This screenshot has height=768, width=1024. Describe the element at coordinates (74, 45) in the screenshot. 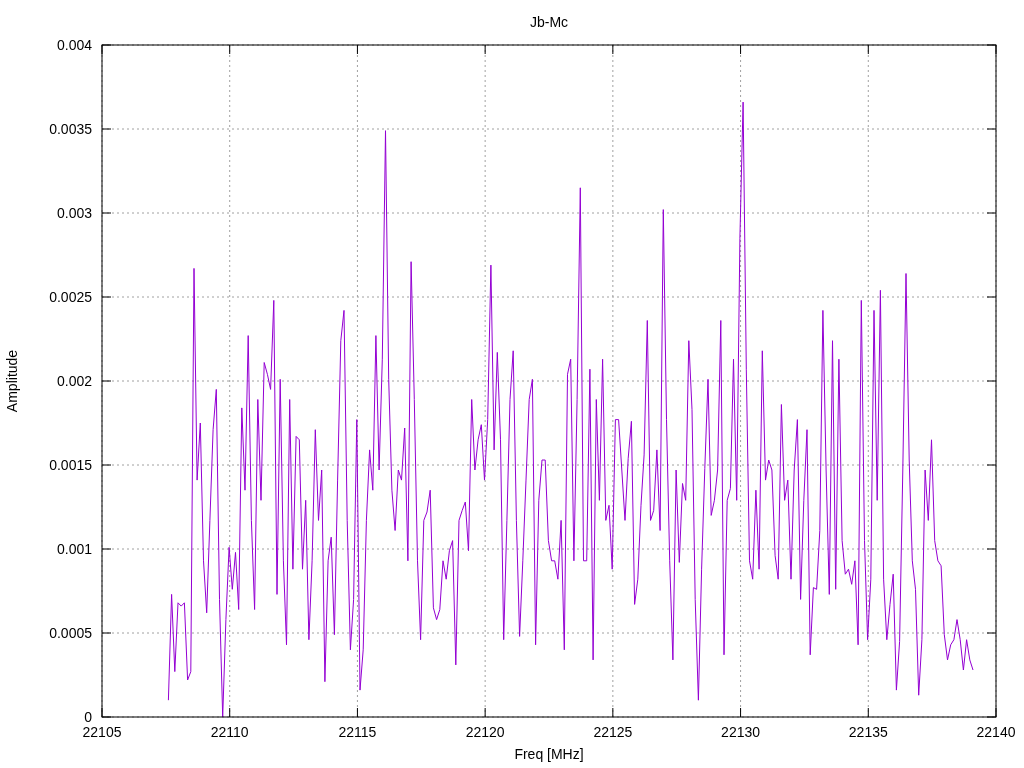

I see `y-tick-label: 0.004` at that location.